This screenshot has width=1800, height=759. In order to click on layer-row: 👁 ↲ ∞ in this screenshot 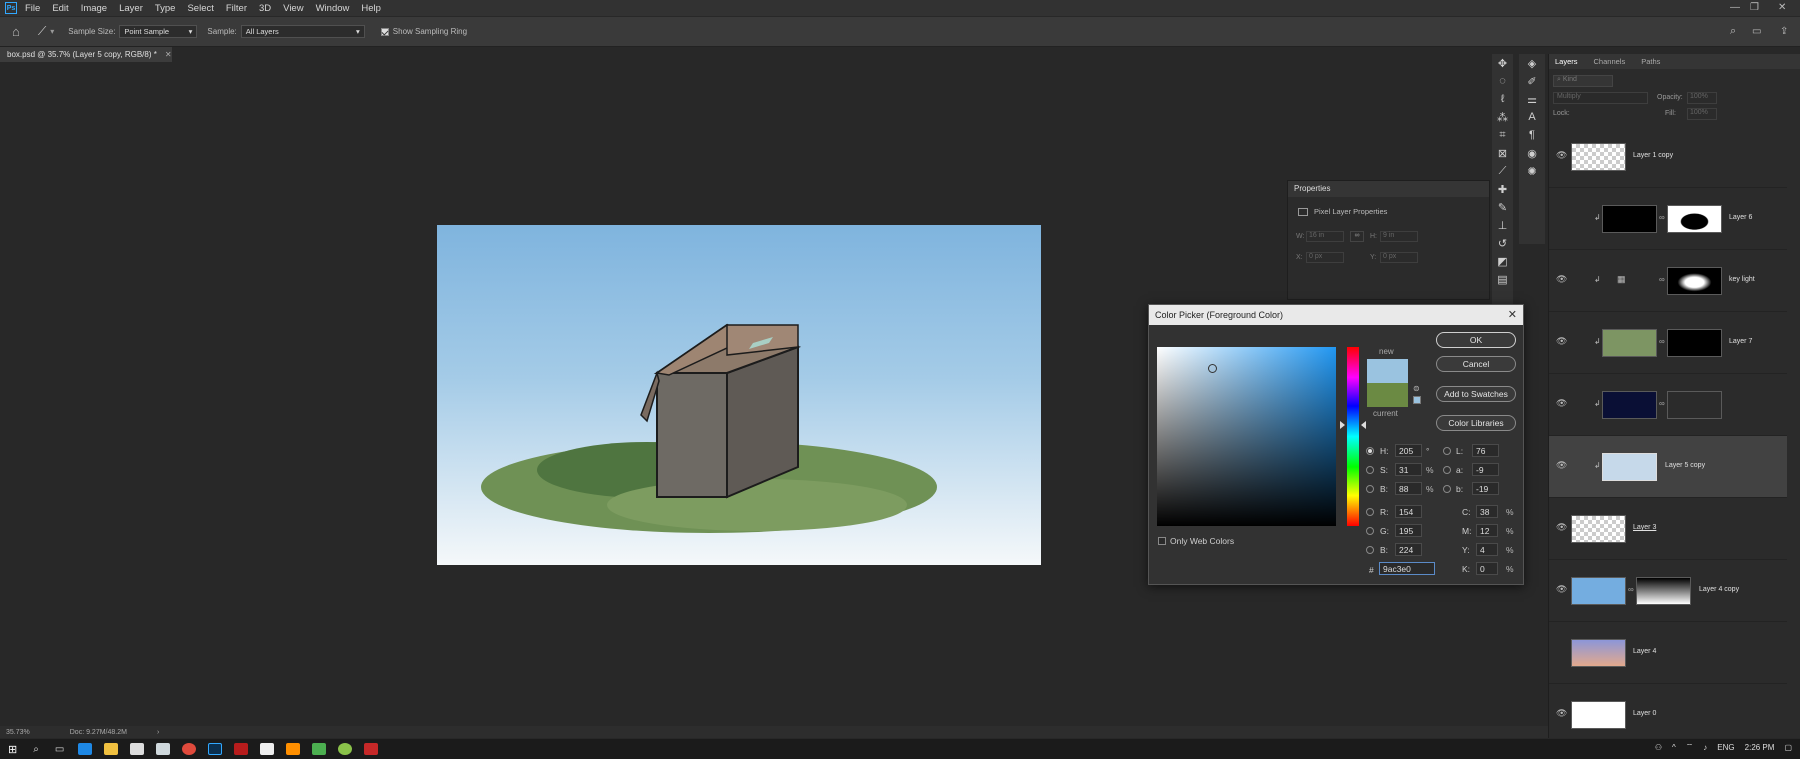, I will do `click(1668, 405)`.